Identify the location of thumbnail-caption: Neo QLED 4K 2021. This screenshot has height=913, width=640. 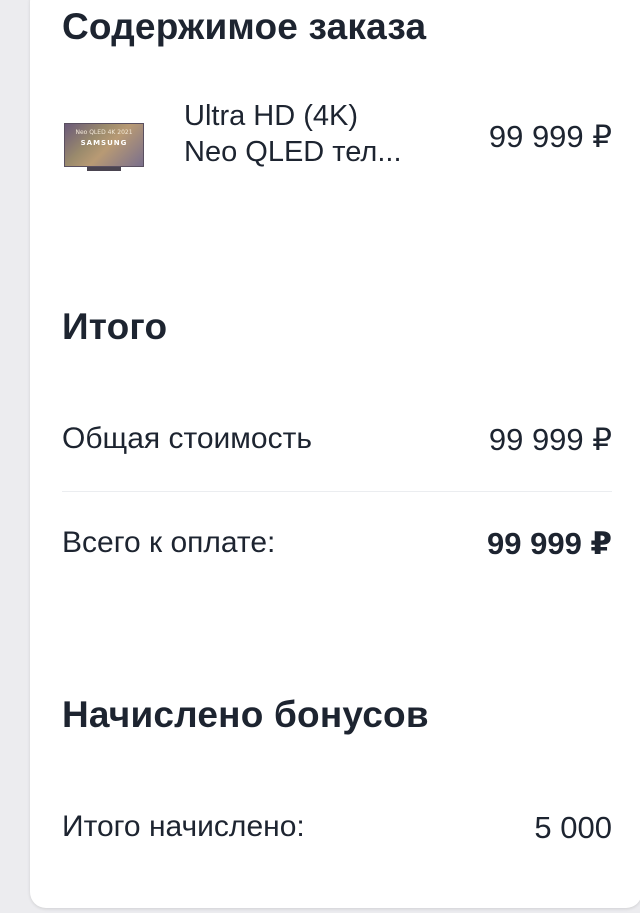
(104, 132).